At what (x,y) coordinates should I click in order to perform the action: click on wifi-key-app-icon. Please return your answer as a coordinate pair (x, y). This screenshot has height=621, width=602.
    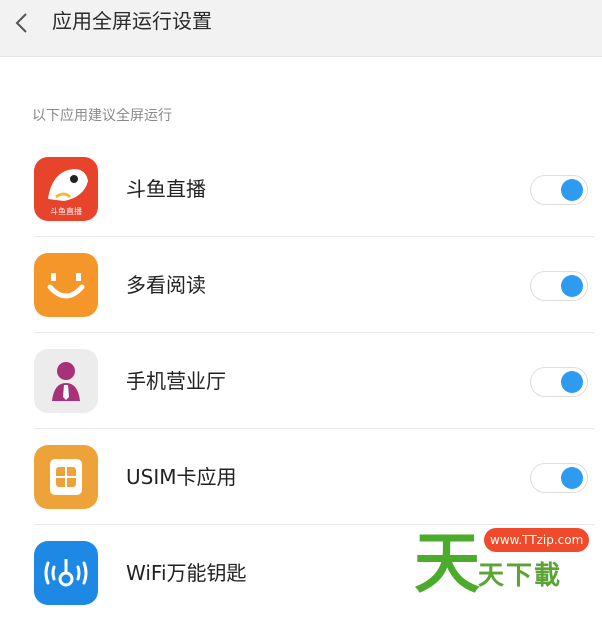
    Looking at the image, I should click on (66, 573).